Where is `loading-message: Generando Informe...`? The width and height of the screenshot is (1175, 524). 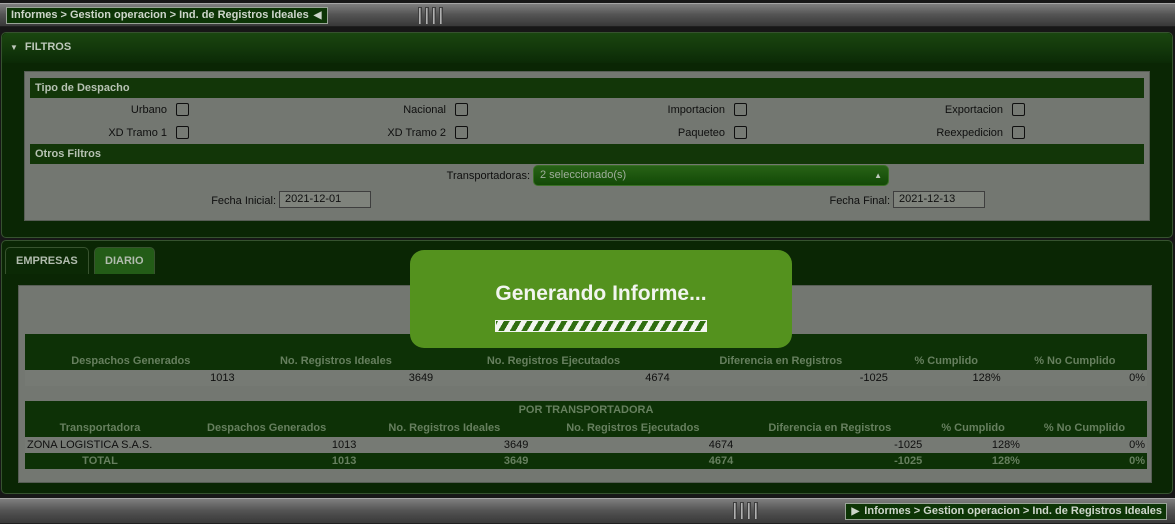 loading-message: Generando Informe... is located at coordinates (601, 293).